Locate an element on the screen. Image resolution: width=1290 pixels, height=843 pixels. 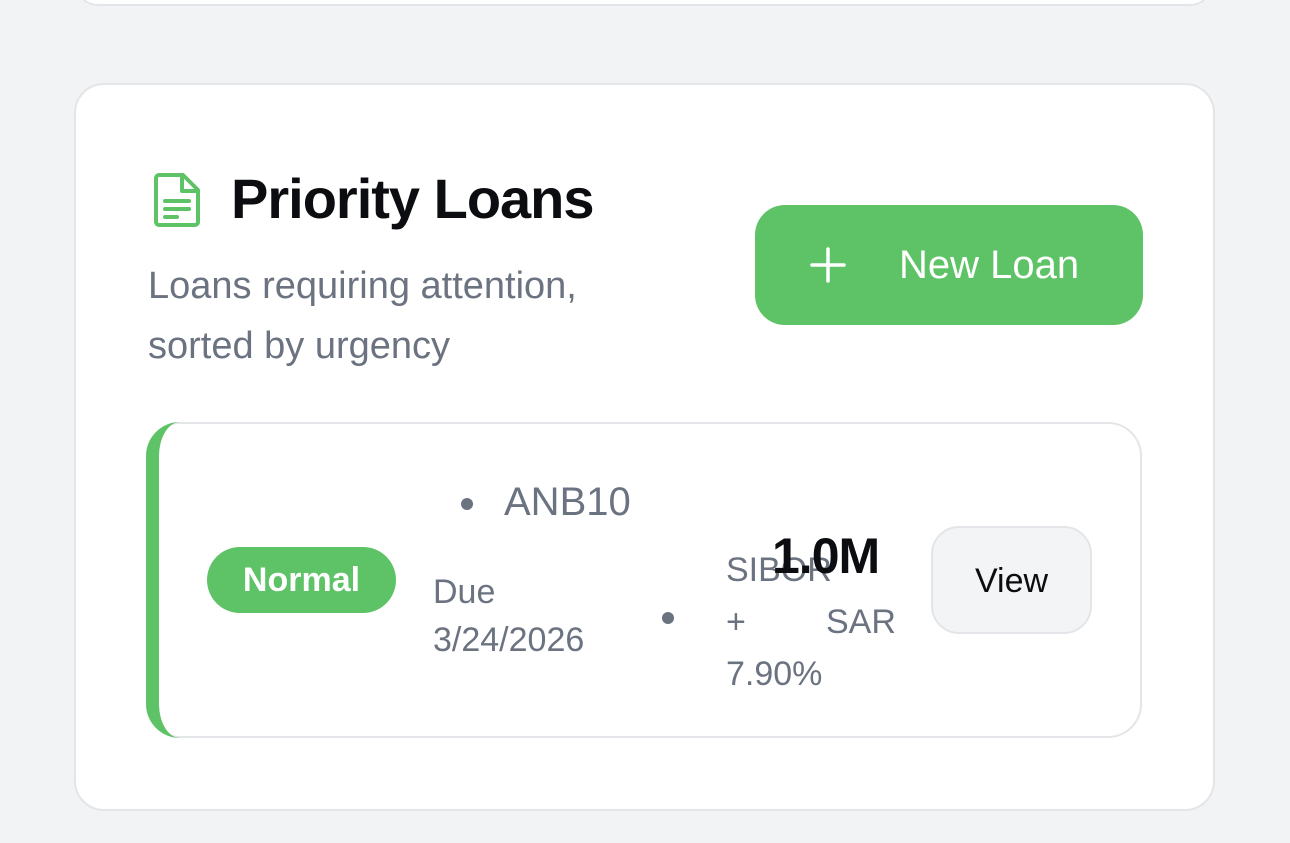
loan-code: ANB10 is located at coordinates (567, 502).